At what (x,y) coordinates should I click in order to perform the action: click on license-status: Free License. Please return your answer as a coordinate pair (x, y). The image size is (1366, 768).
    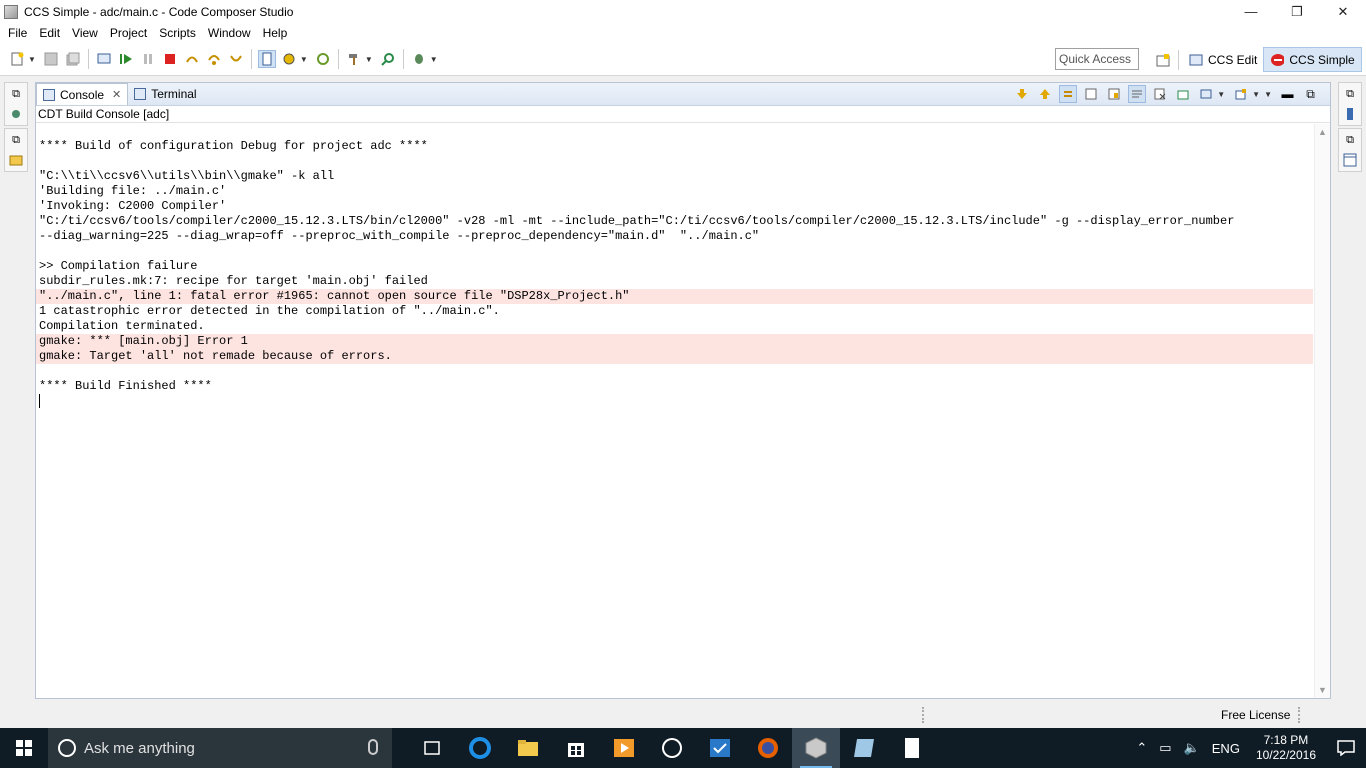
    Looking at the image, I should click on (1255, 715).